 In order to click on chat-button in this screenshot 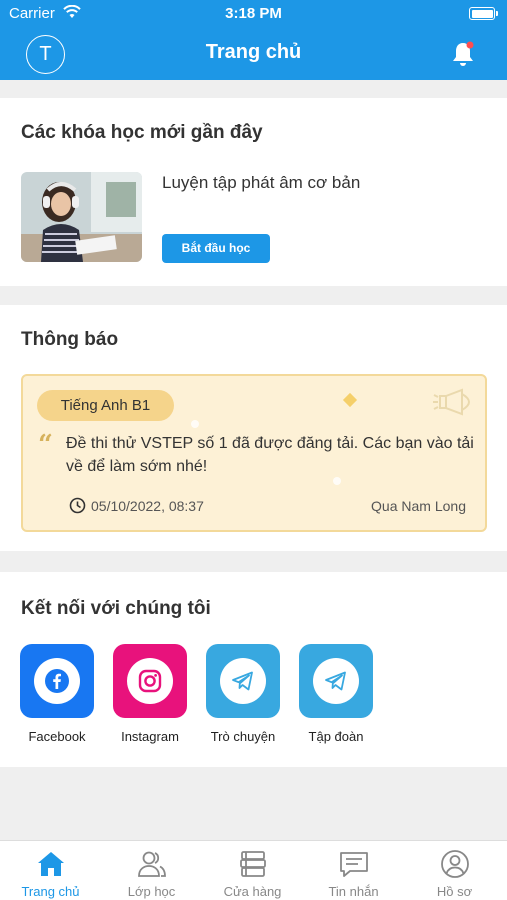, I will do `click(243, 681)`.